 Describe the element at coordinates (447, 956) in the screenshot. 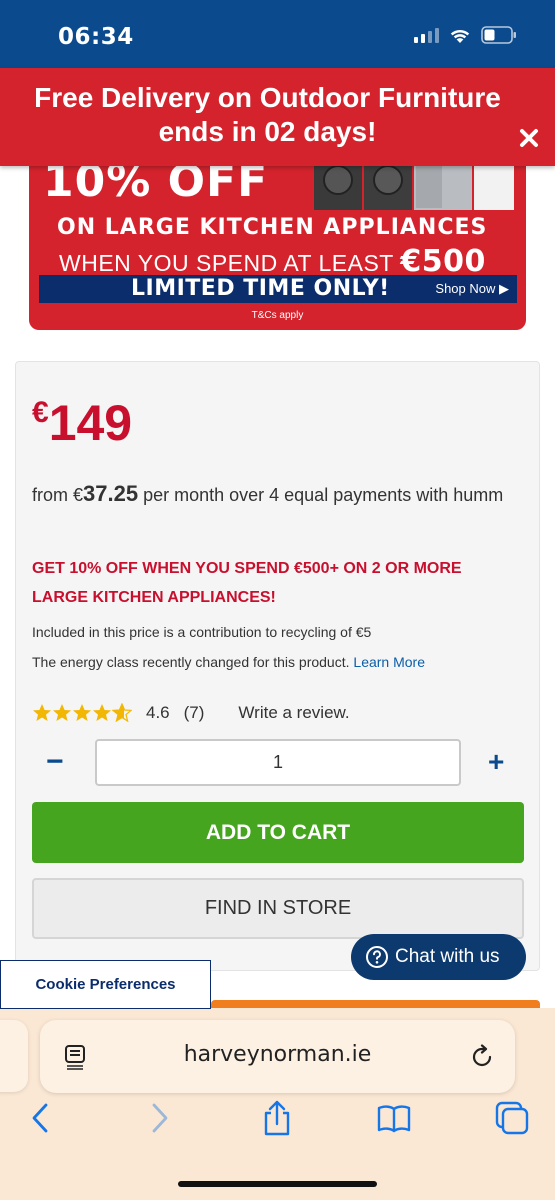

I see `chat-label: Chat with us` at that location.